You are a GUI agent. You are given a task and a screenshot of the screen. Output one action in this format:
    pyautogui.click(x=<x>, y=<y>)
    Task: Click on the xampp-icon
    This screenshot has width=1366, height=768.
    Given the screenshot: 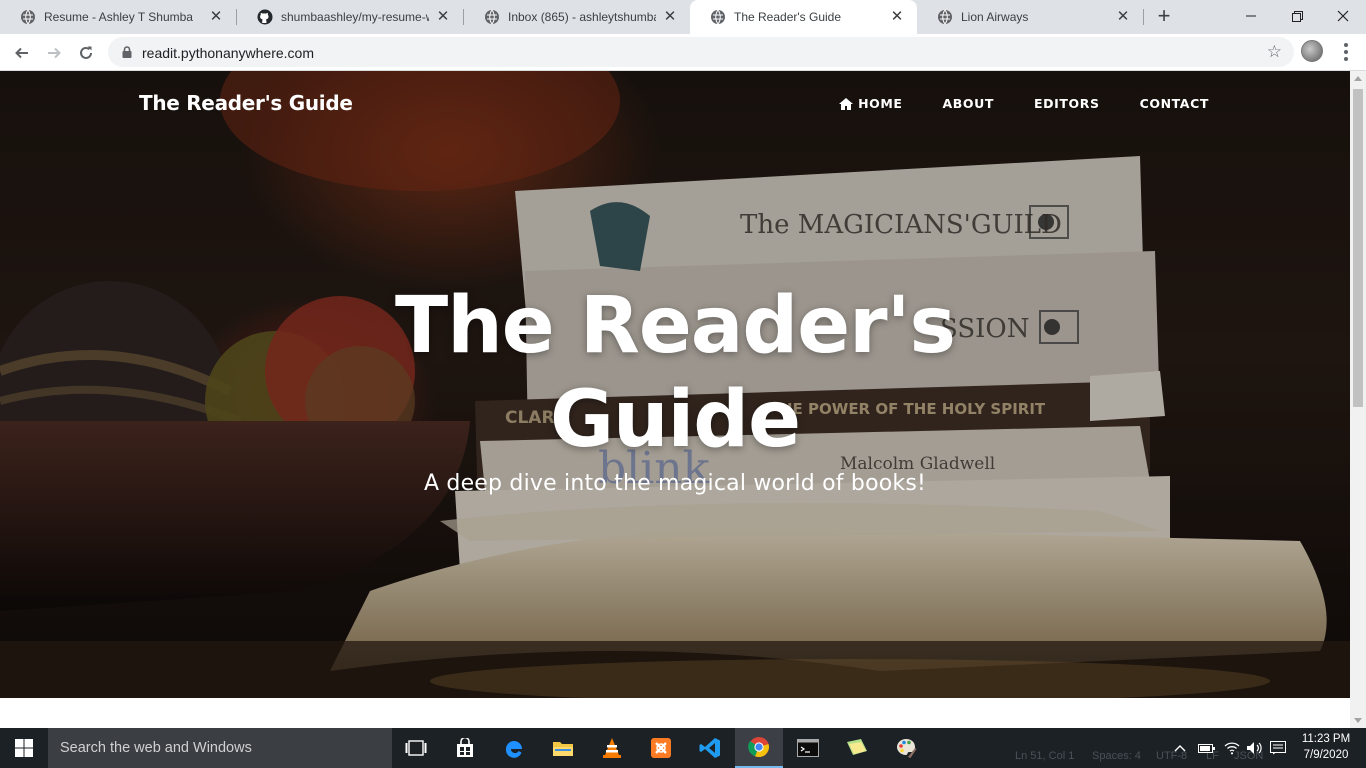 What is the action you would take?
    pyautogui.click(x=661, y=748)
    